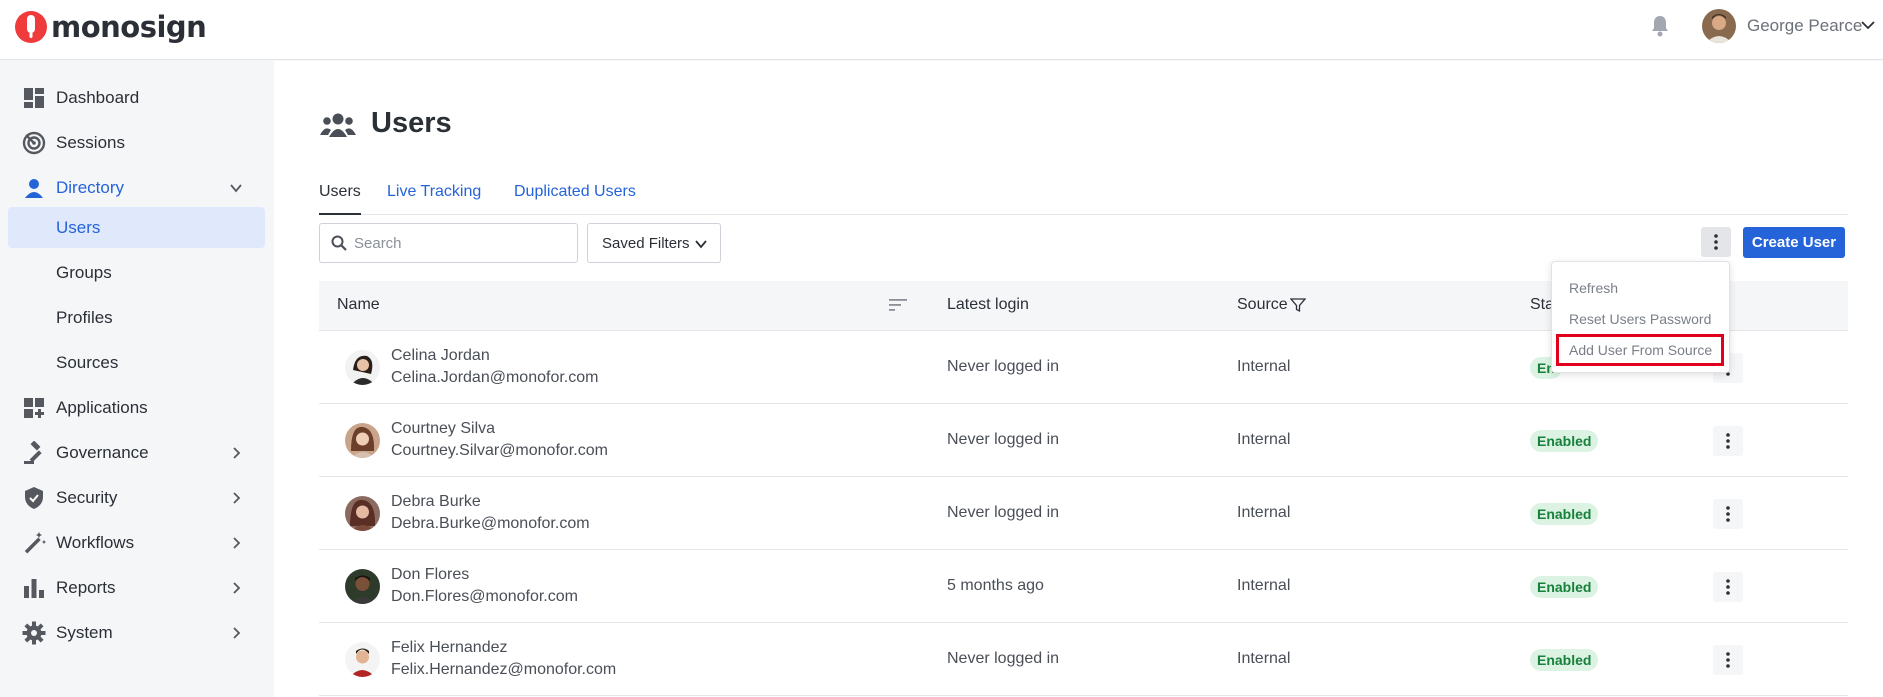 The width and height of the screenshot is (1883, 697). What do you see at coordinates (102, 452) in the screenshot?
I see `sidebar-item-label: Governance` at bounding box center [102, 452].